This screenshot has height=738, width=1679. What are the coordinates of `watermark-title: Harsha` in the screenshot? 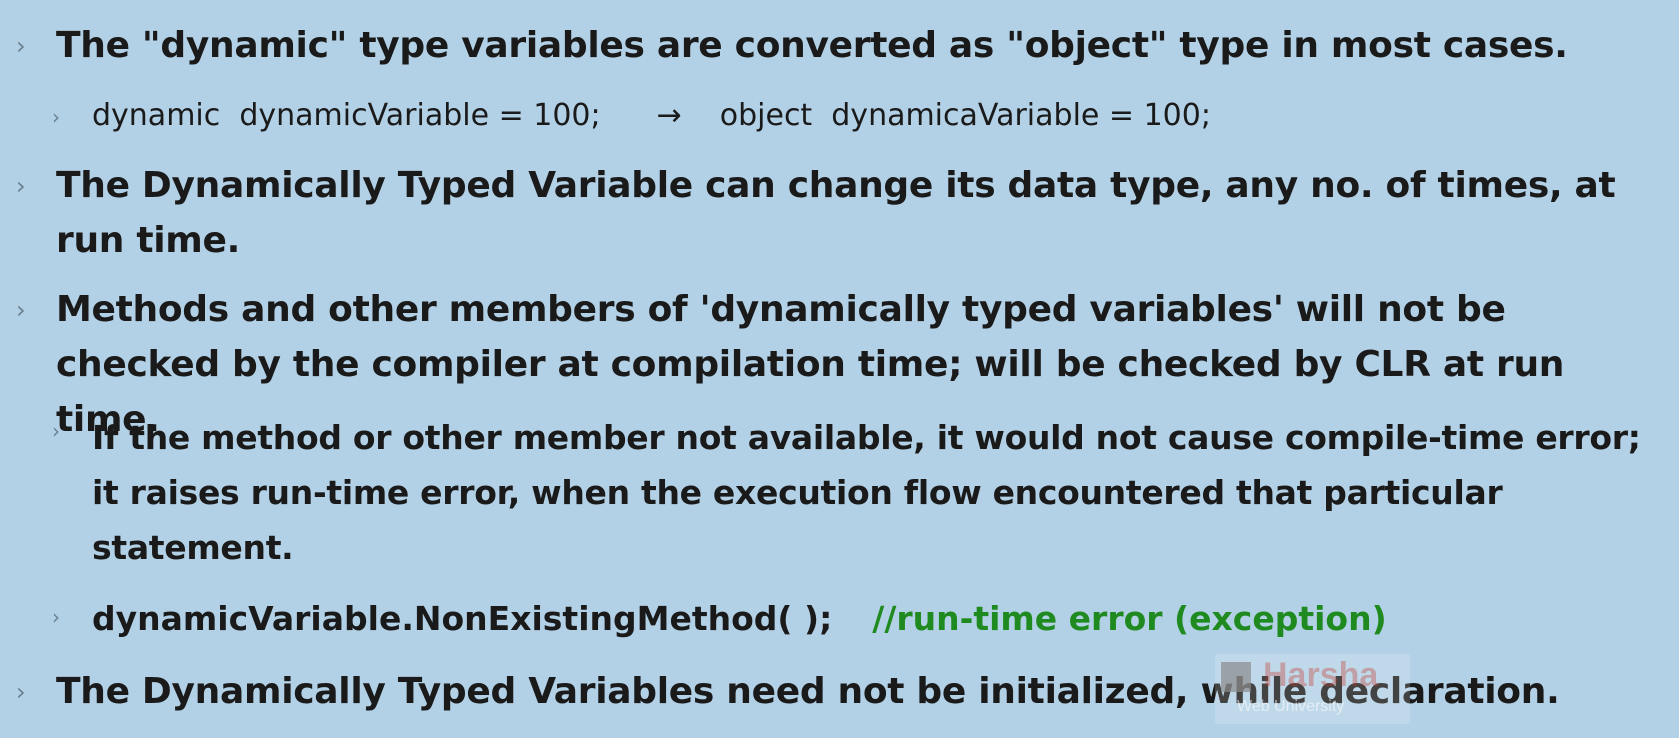 It's located at (1321, 675).